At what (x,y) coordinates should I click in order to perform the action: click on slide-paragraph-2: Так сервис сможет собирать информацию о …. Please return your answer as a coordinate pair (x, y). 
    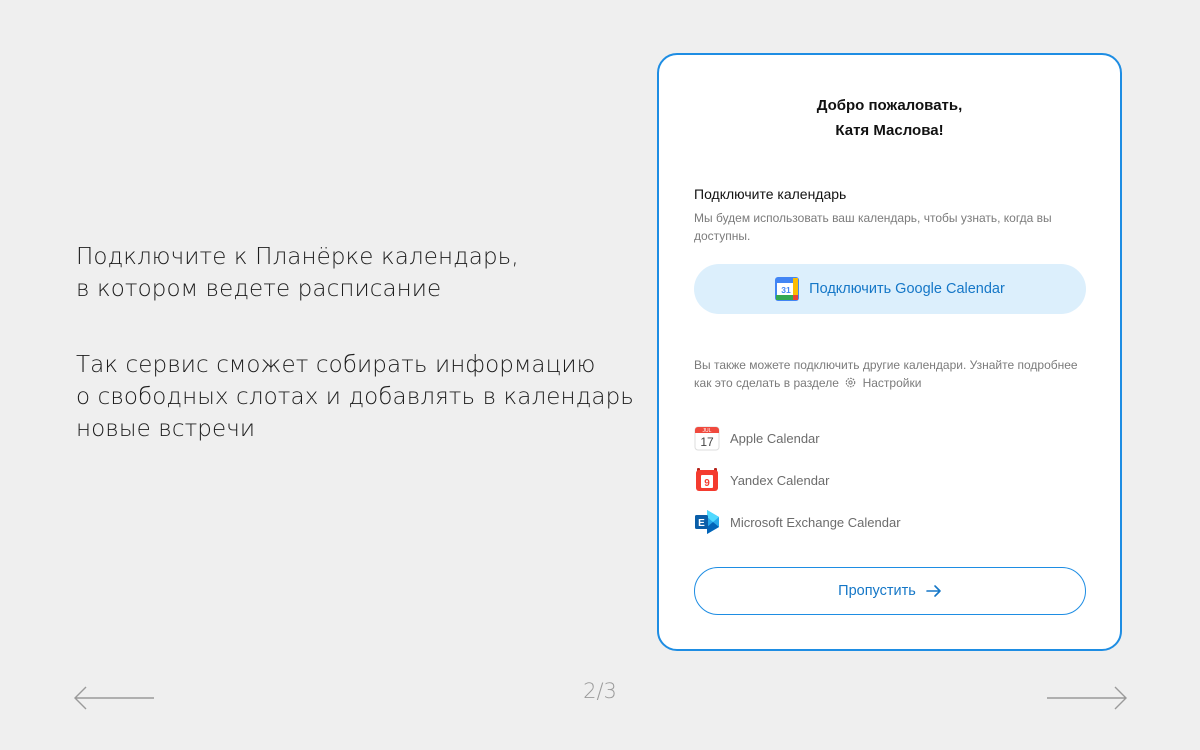
    Looking at the image, I should click on (355, 397).